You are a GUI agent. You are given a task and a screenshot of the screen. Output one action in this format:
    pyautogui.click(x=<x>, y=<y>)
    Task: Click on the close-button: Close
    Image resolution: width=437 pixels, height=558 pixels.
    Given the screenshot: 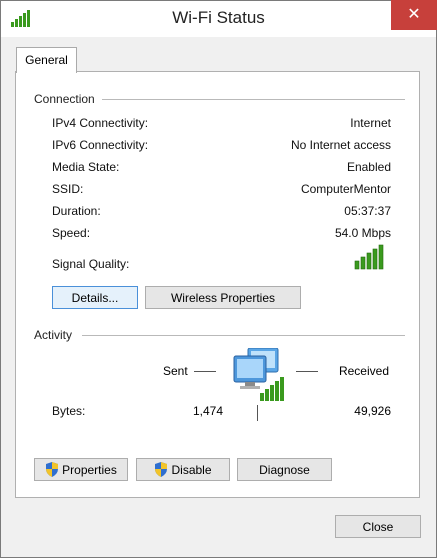 What is the action you would take?
    pyautogui.click(x=378, y=526)
    